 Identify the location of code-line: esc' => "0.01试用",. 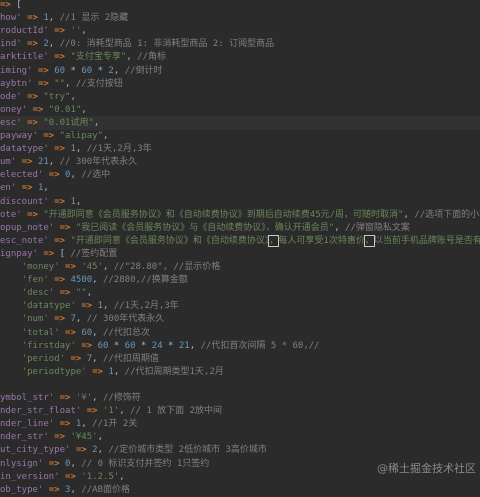
(240, 122).